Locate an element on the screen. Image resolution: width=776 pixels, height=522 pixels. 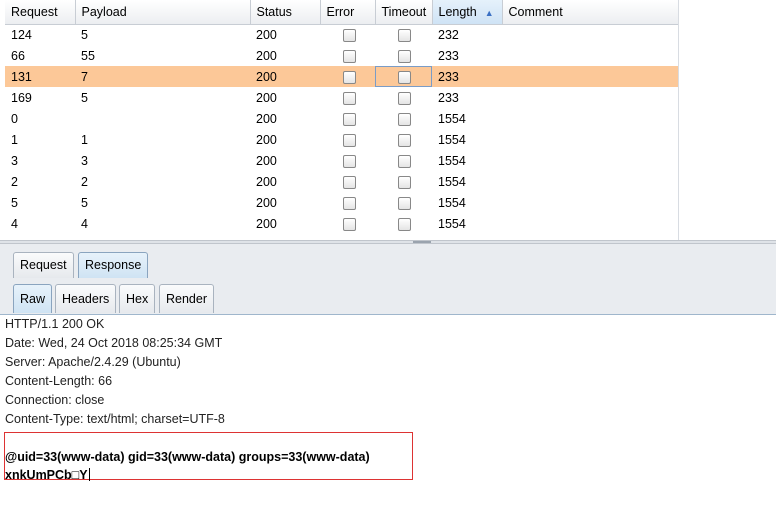
column-header-error: Error is located at coordinates (348, 12).